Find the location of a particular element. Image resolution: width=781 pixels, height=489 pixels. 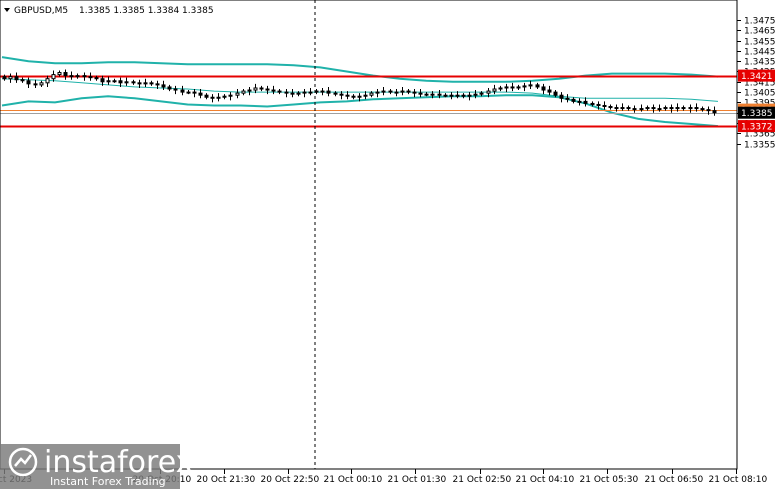

x-tick-label: 21 Oct 08:10 is located at coordinates (738, 480).